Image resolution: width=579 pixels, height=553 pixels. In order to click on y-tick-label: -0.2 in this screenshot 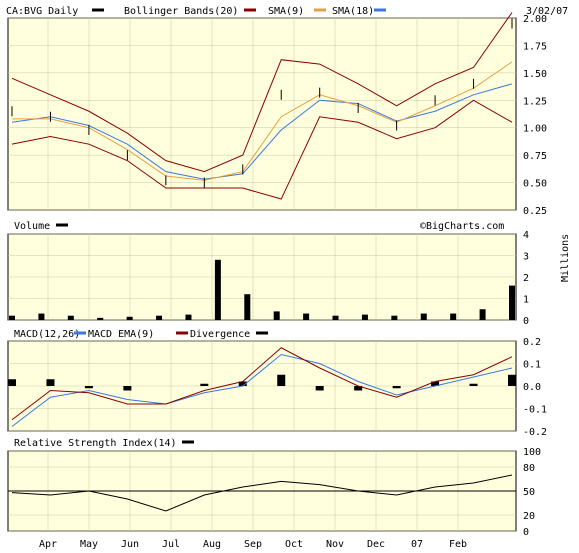, I will do `click(535, 432)`.